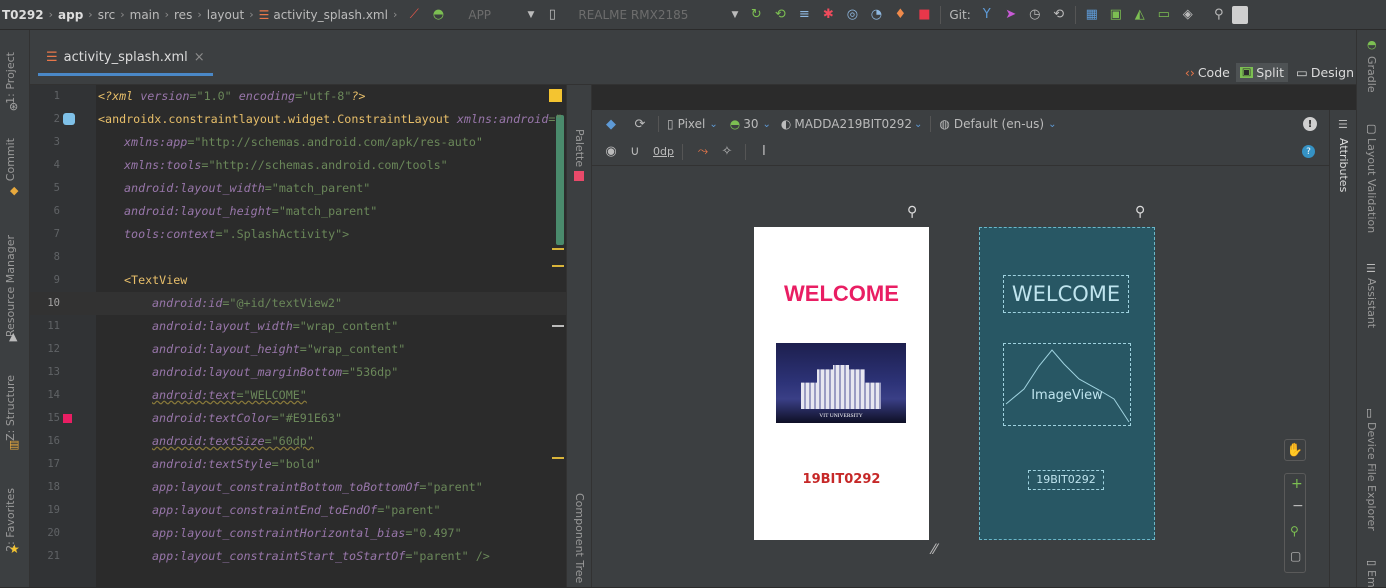 This screenshot has height=588, width=1386. What do you see at coordinates (828, 15) in the screenshot?
I see `debug-icon: ✱` at bounding box center [828, 15].